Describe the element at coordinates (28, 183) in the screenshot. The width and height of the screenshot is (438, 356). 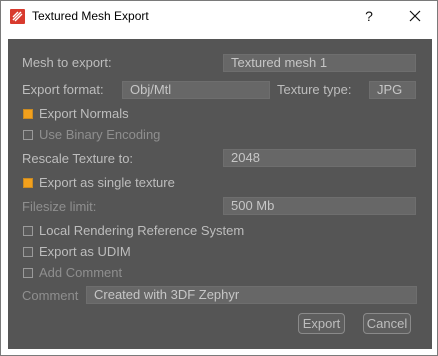
I see `single-texture-checkbox` at that location.